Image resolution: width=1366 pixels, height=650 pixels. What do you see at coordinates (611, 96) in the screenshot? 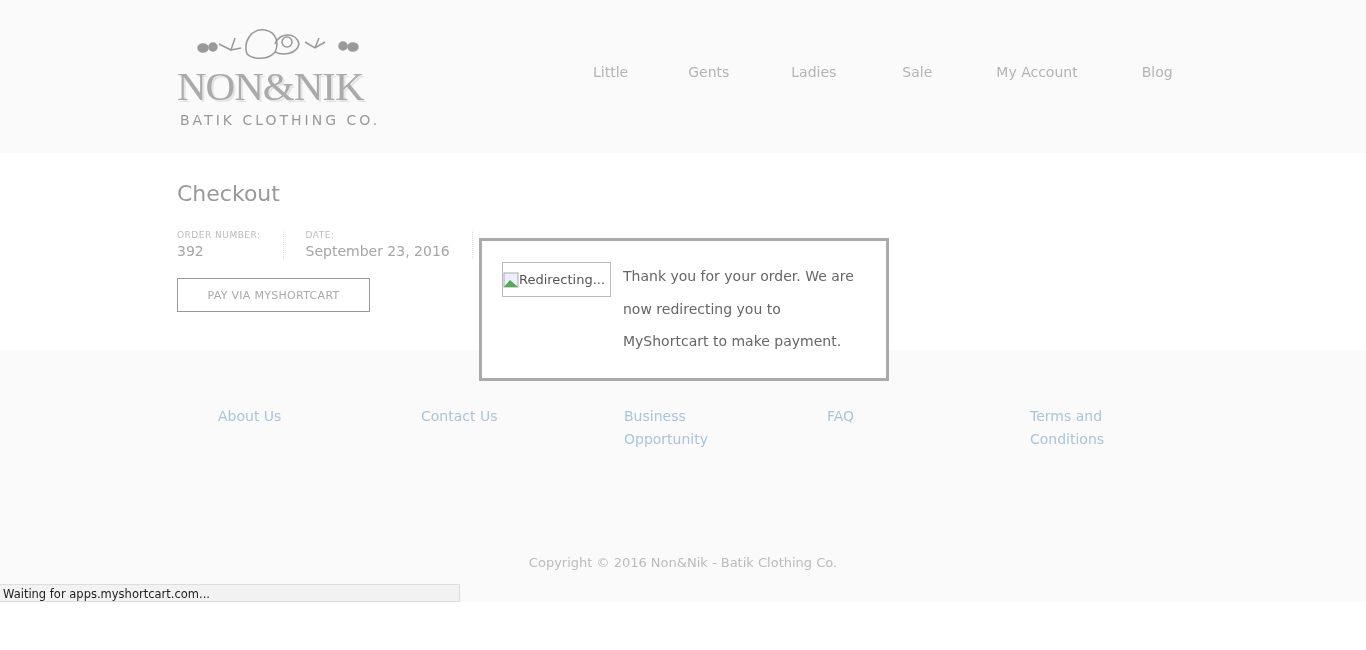
I see `nav-link: Little` at bounding box center [611, 96].